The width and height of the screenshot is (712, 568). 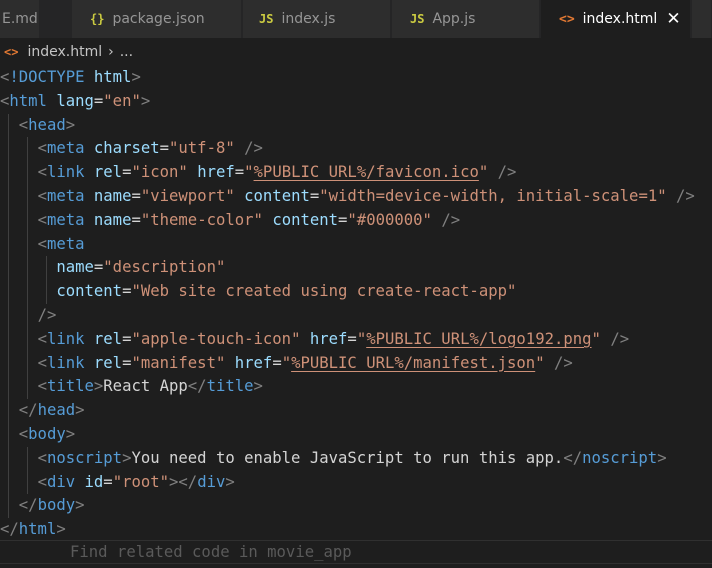 What do you see at coordinates (702, 19) in the screenshot?
I see `tab-overflow` at bounding box center [702, 19].